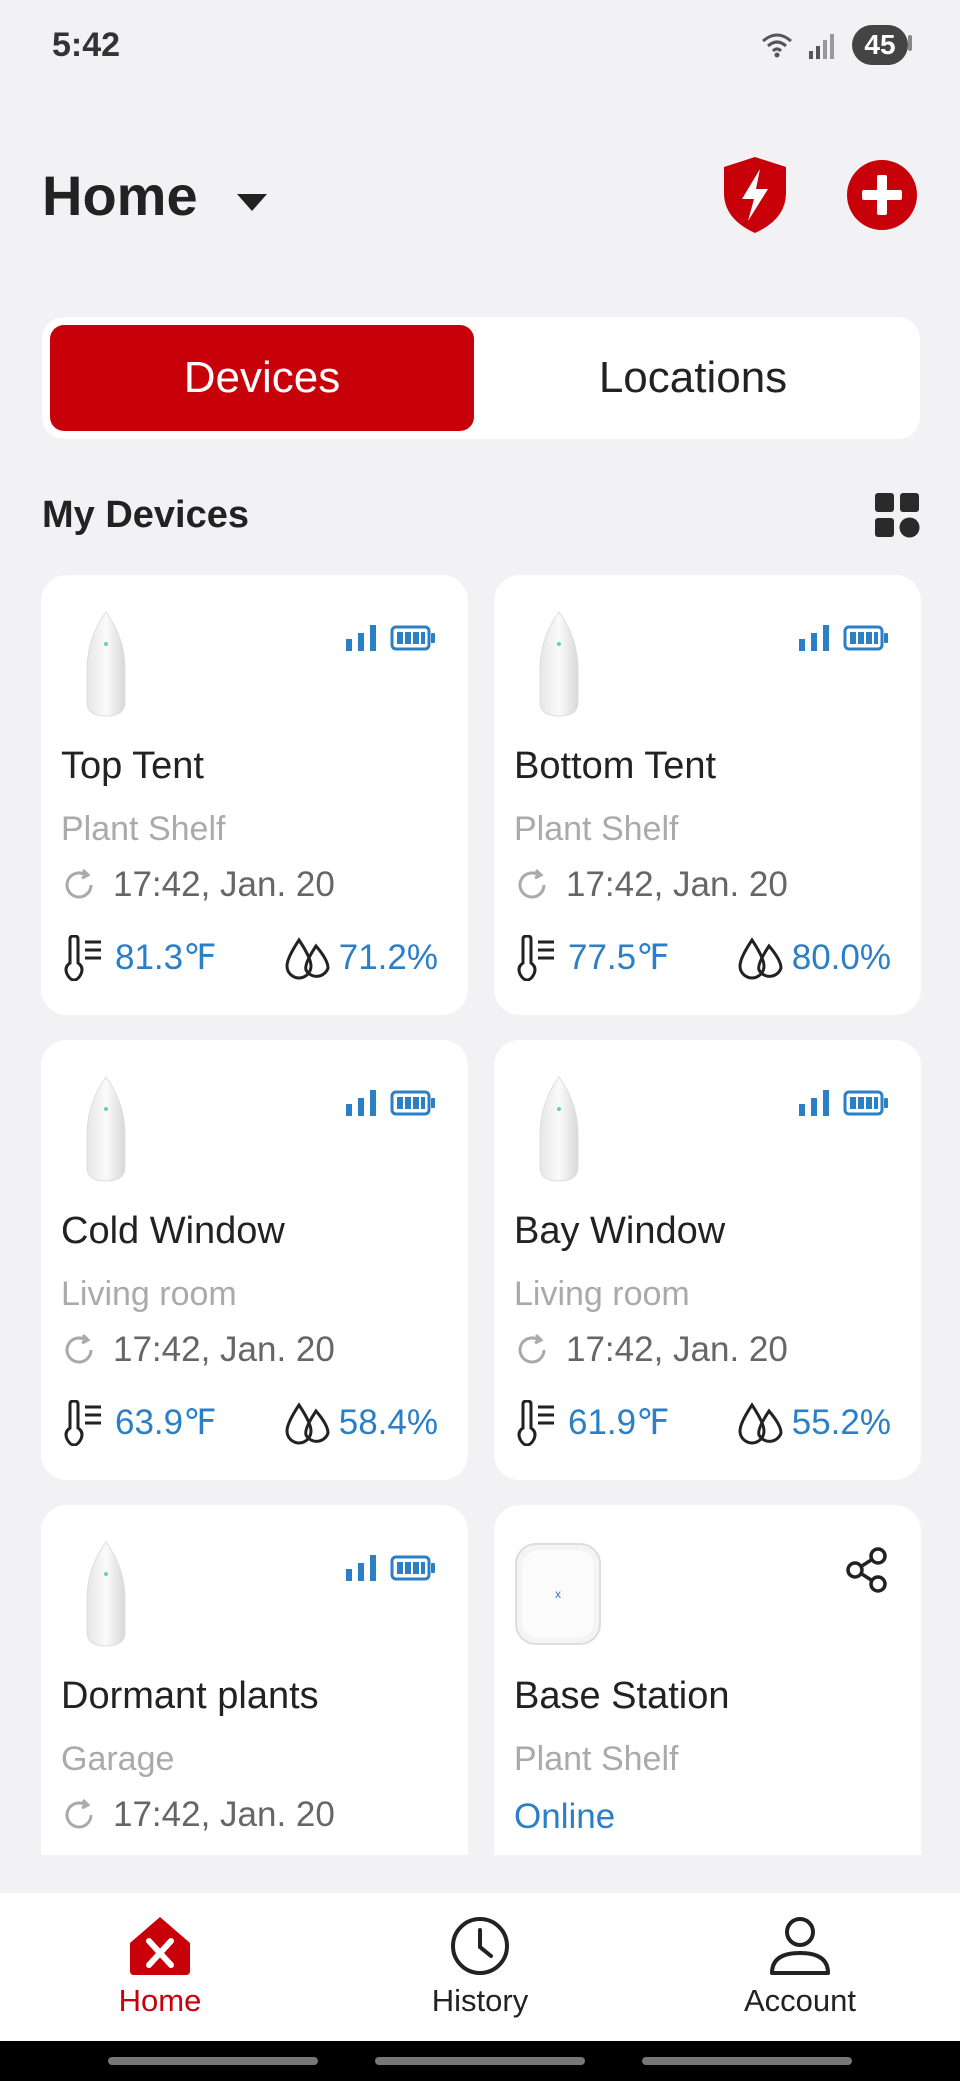 The width and height of the screenshot is (960, 2081). What do you see at coordinates (138, 1423) in the screenshot?
I see `temperature-reading: 63.9℉` at bounding box center [138, 1423].